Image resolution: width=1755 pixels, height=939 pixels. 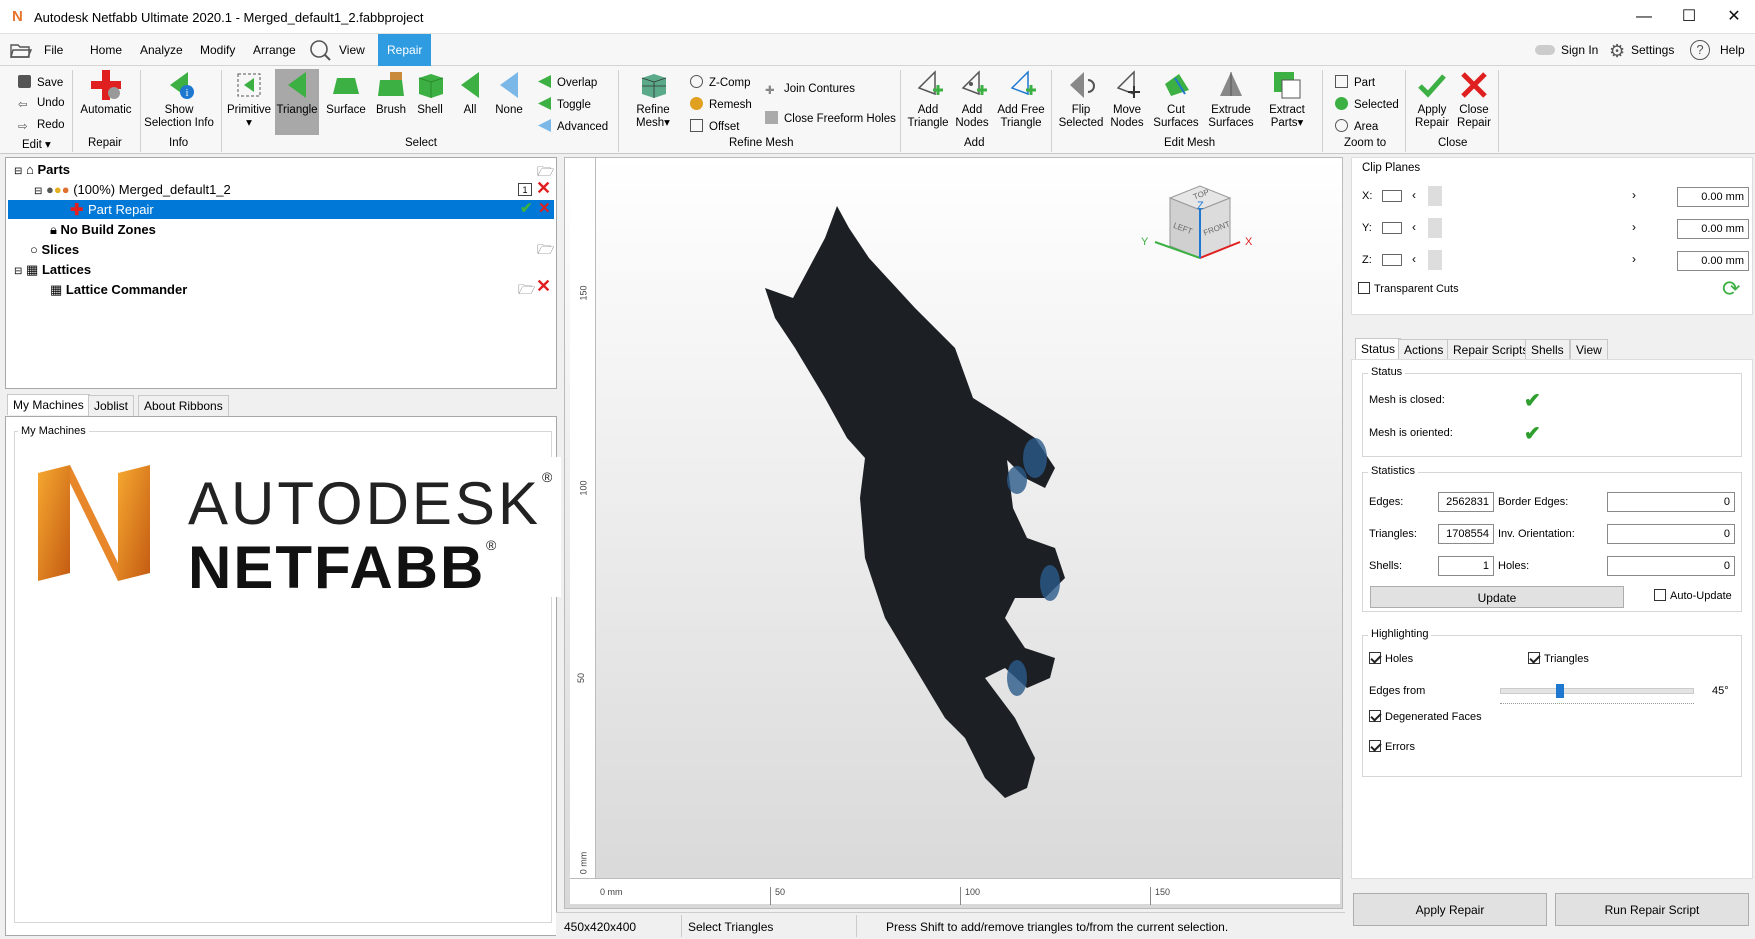 I want to click on add-nodes-button: Add Nodes, so click(x=972, y=100).